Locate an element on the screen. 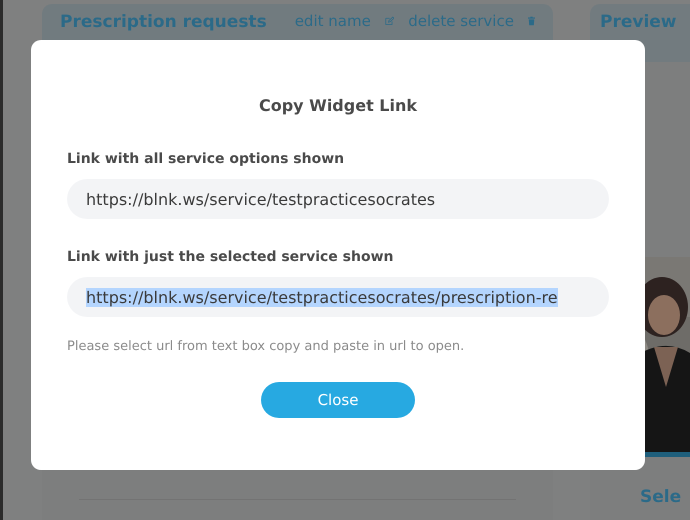 The width and height of the screenshot is (690, 520). field-label: Link with all service options shown is located at coordinates (206, 159).